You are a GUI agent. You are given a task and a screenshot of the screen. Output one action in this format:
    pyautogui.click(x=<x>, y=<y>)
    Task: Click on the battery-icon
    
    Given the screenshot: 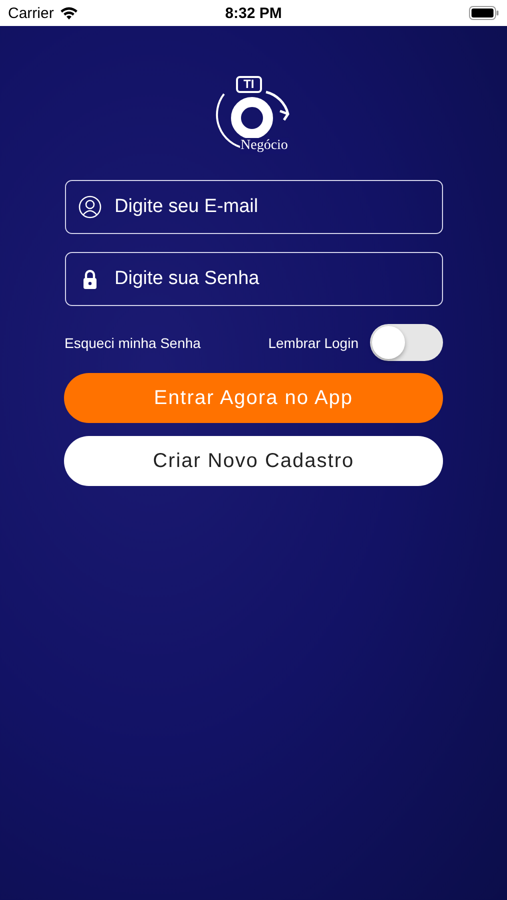 What is the action you would take?
    pyautogui.click(x=484, y=13)
    